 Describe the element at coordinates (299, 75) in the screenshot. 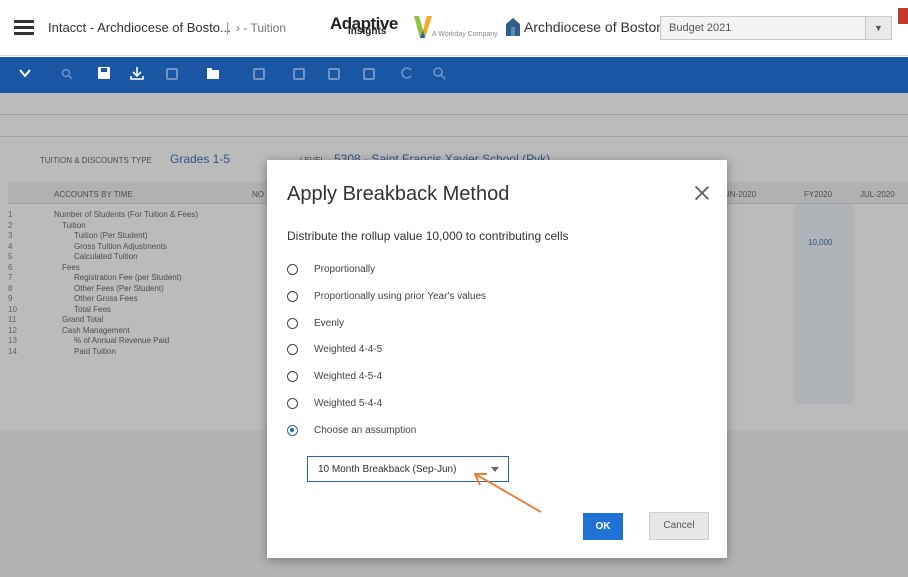

I see `paste-icon` at that location.